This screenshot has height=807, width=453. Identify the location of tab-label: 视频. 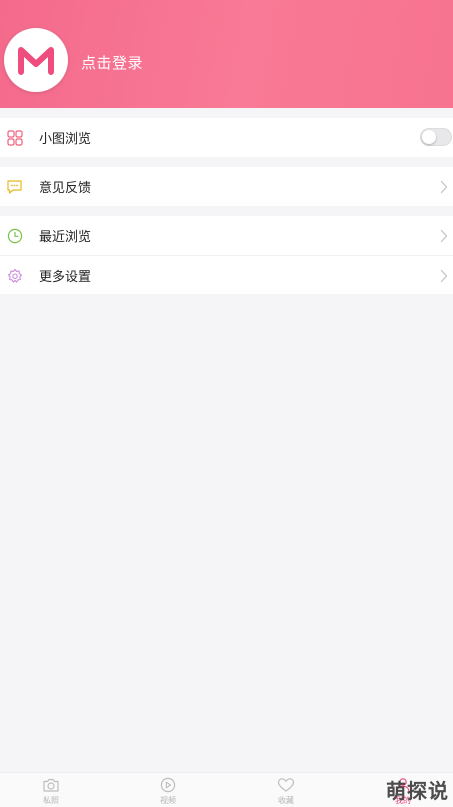
(168, 800).